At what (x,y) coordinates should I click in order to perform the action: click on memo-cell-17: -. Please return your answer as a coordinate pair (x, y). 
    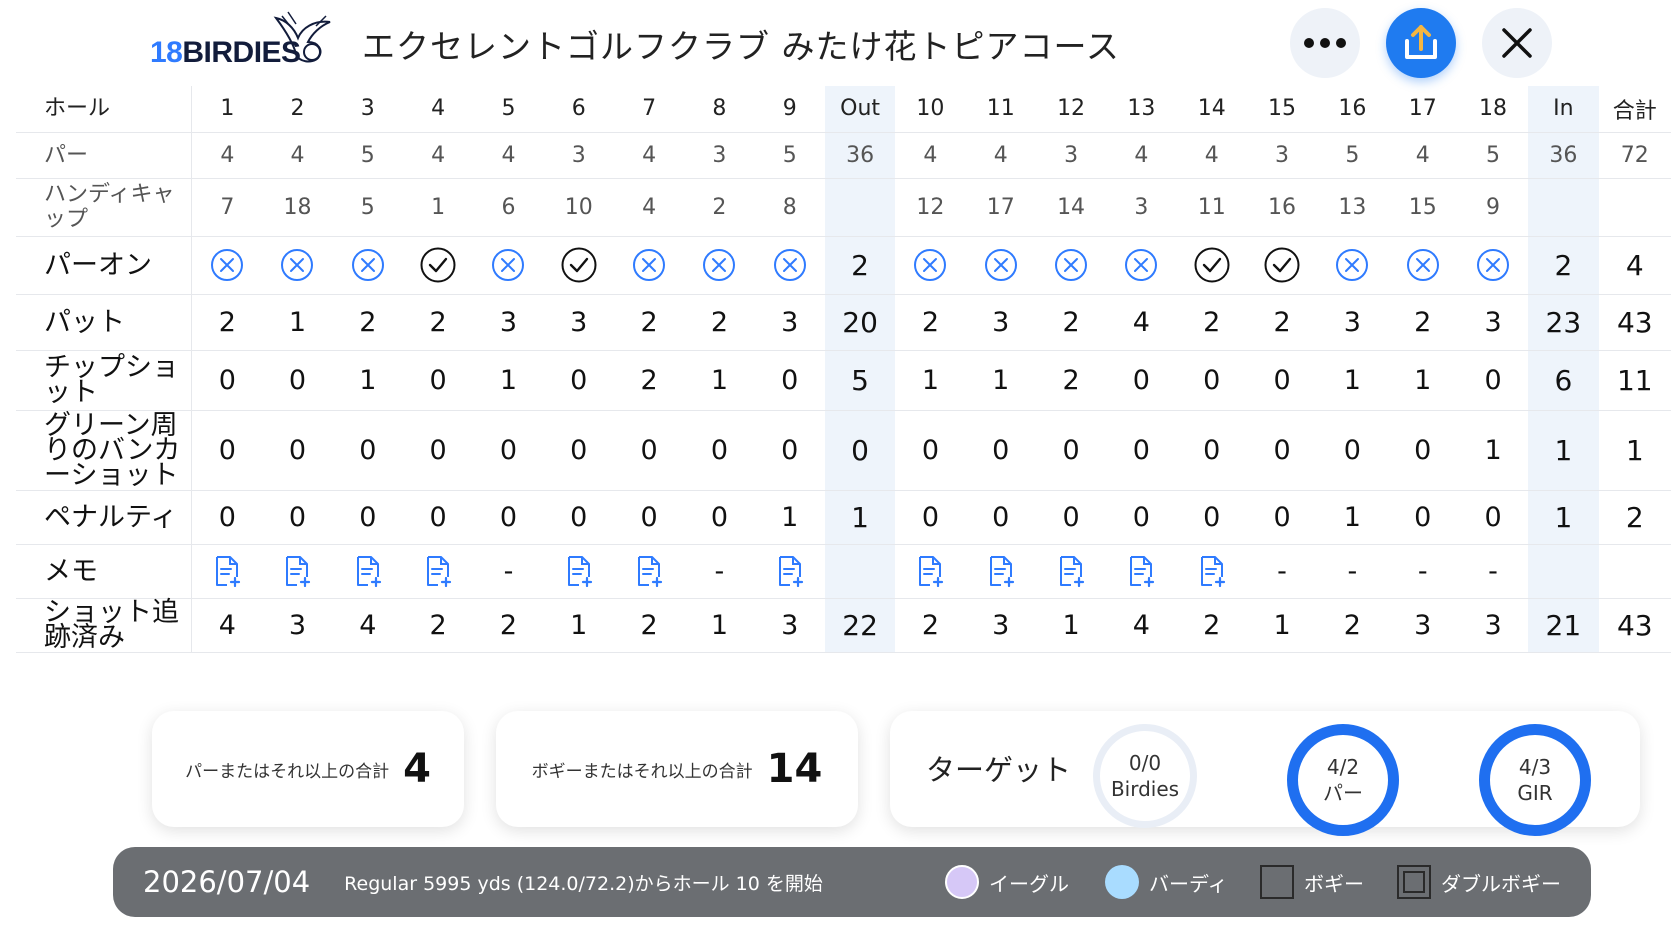
    Looking at the image, I should click on (1422, 571).